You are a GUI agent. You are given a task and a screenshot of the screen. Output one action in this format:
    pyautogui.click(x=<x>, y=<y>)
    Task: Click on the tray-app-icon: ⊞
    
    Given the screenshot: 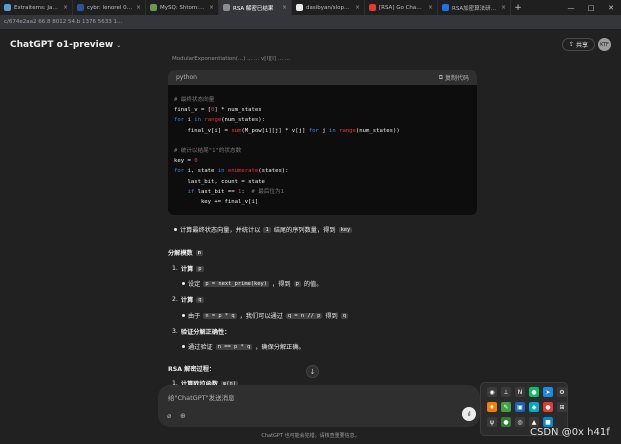 What is the action you would take?
    pyautogui.click(x=562, y=407)
    